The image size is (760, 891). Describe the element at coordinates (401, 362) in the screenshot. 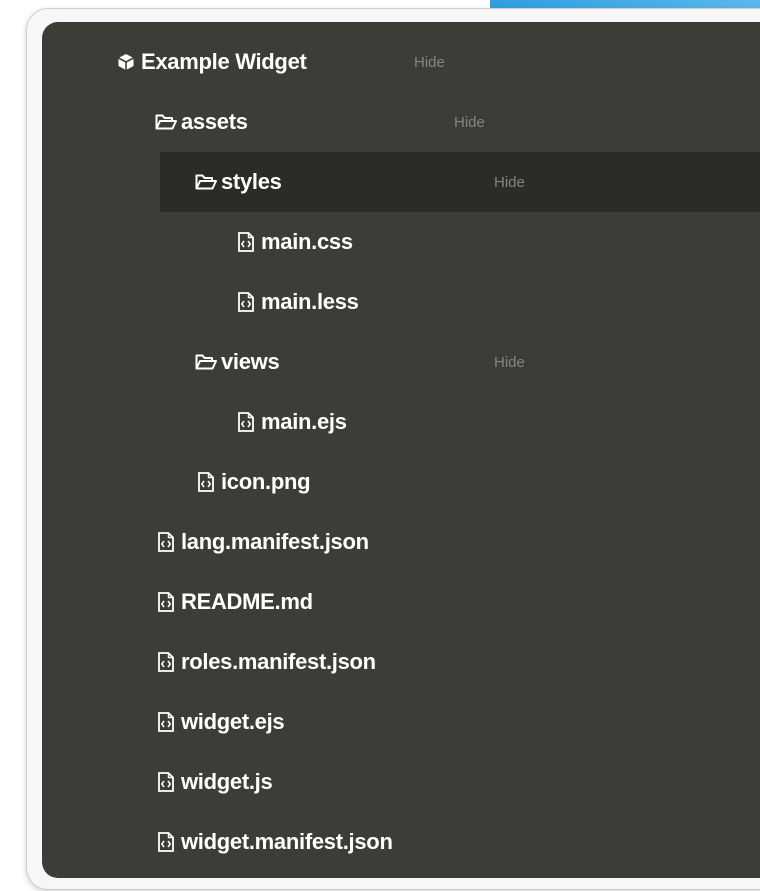

I see `tree-row-views: views Hide` at that location.